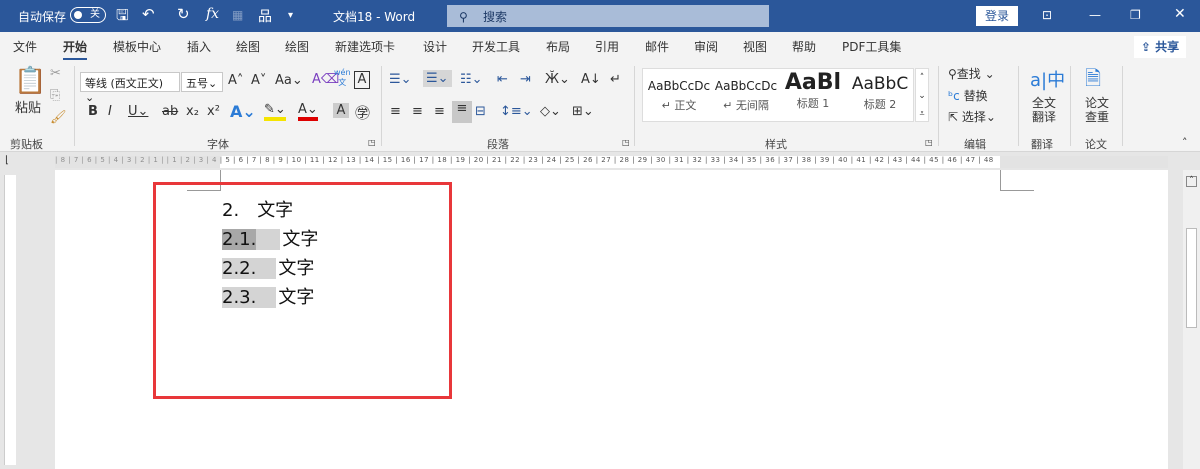 This screenshot has height=469, width=1200. What do you see at coordinates (248, 46) in the screenshot?
I see `tab-draw: 绘图` at bounding box center [248, 46].